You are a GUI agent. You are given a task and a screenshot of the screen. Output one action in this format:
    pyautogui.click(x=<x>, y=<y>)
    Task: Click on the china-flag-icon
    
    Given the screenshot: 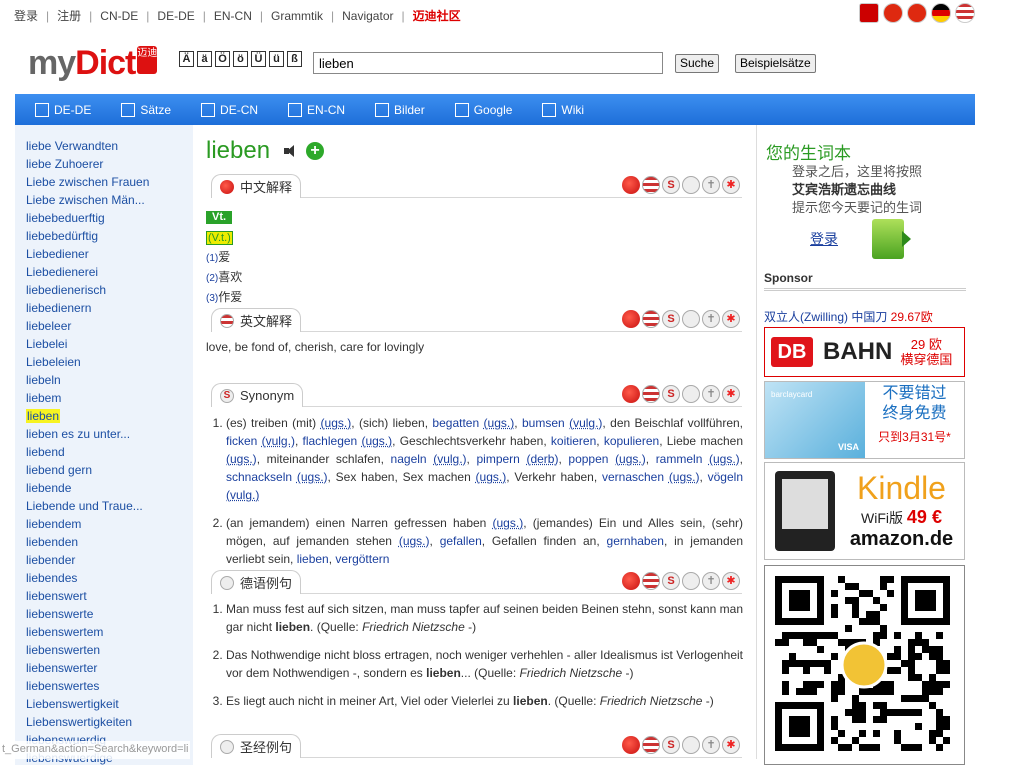 What is the action you would take?
    pyautogui.click(x=893, y=13)
    